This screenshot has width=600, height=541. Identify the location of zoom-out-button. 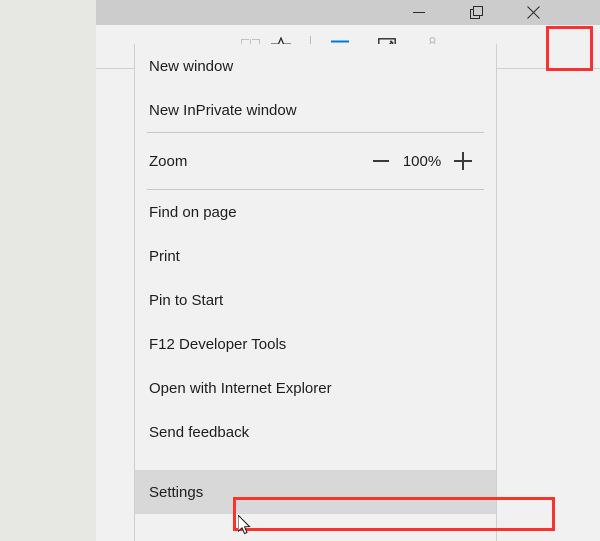
(381, 161).